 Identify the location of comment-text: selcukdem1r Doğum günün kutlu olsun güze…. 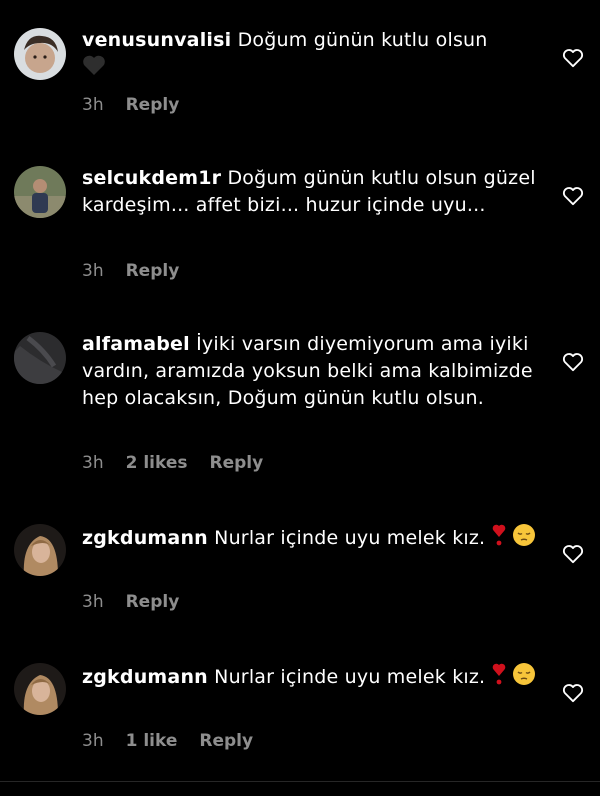
(312, 192).